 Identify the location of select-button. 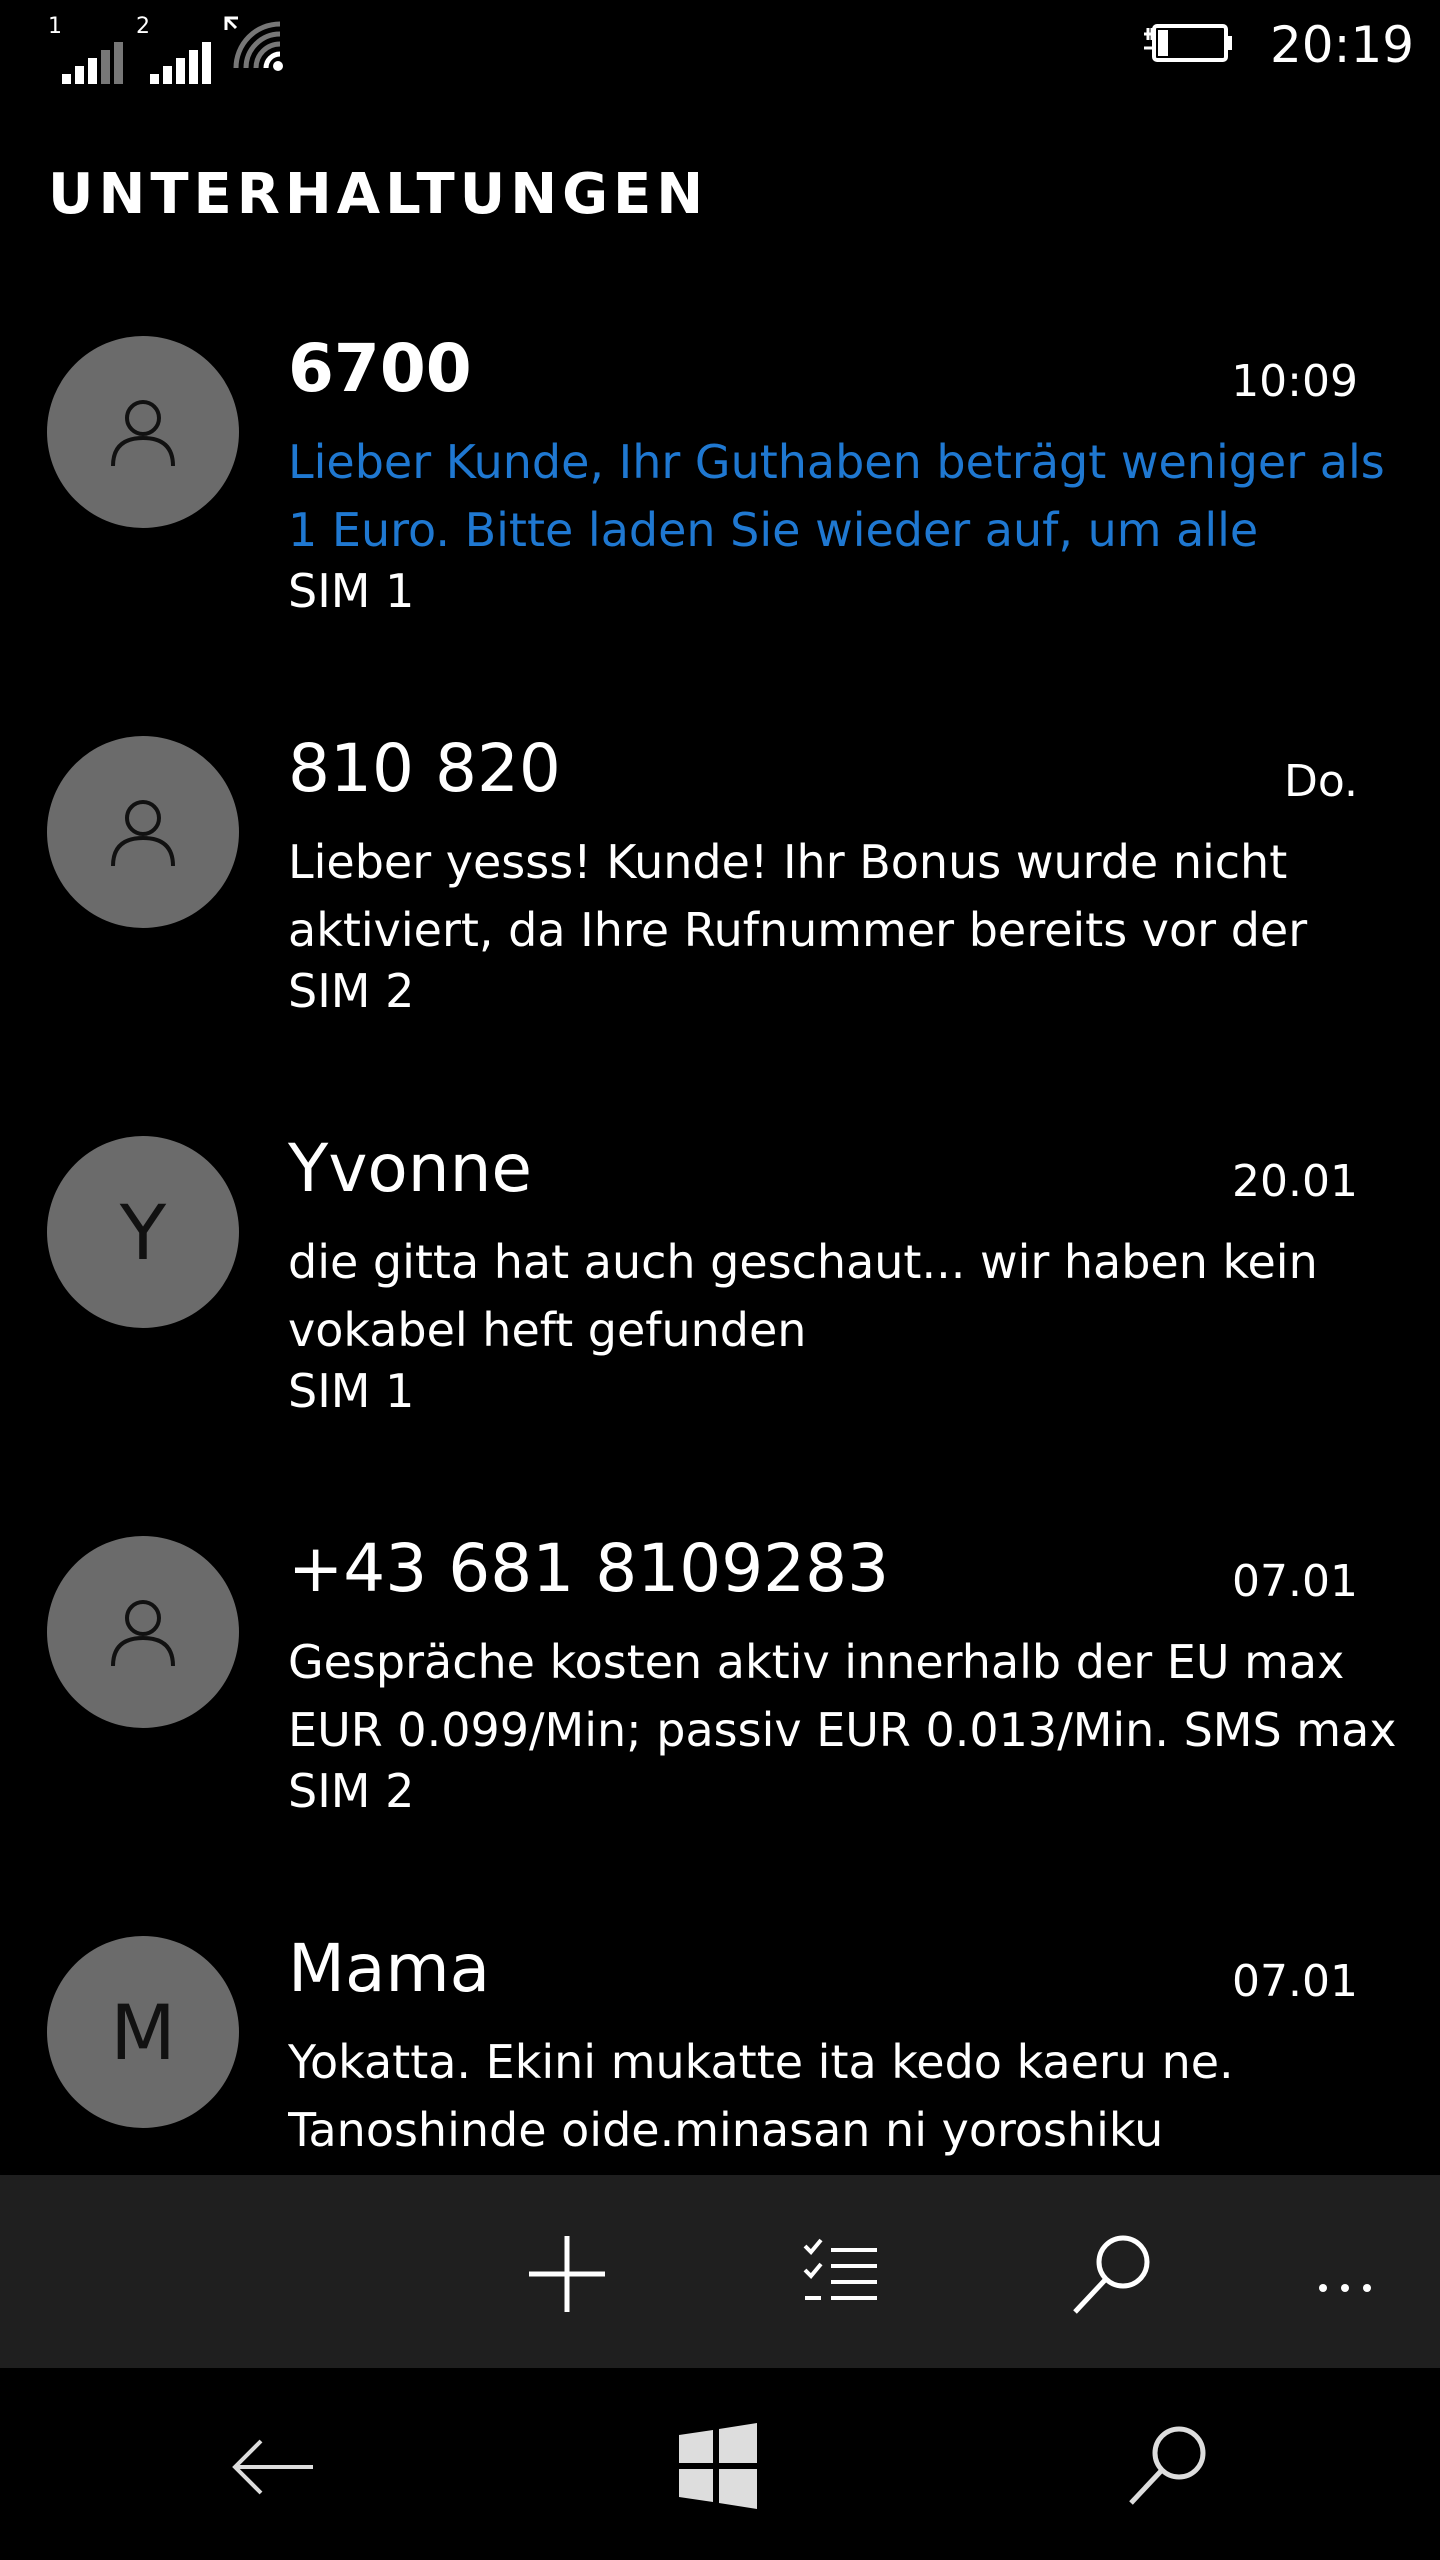
(839, 2274).